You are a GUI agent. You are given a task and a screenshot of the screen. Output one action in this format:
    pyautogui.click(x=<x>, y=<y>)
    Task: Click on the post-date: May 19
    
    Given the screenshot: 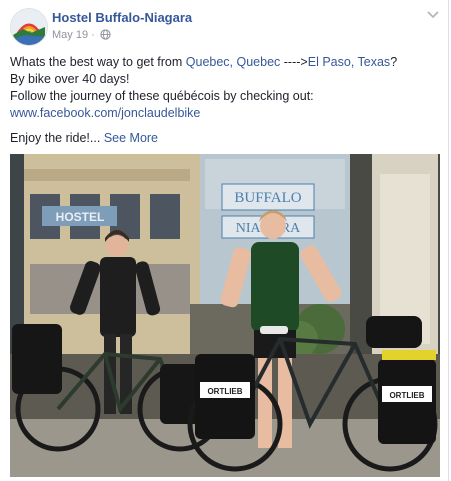 What is the action you would take?
    pyautogui.click(x=70, y=35)
    